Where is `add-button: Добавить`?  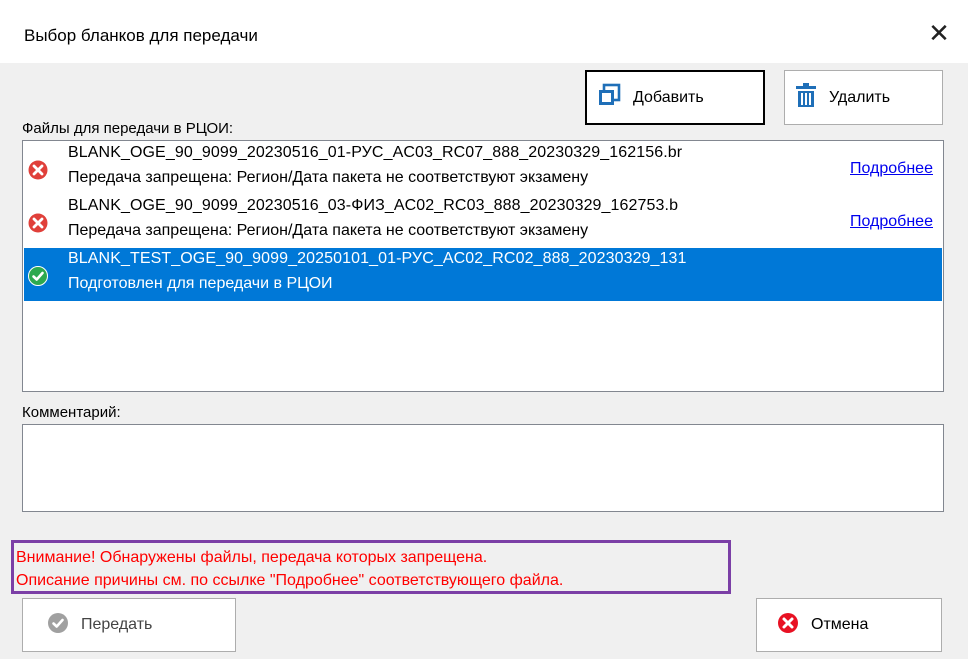
add-button: Добавить is located at coordinates (675, 97).